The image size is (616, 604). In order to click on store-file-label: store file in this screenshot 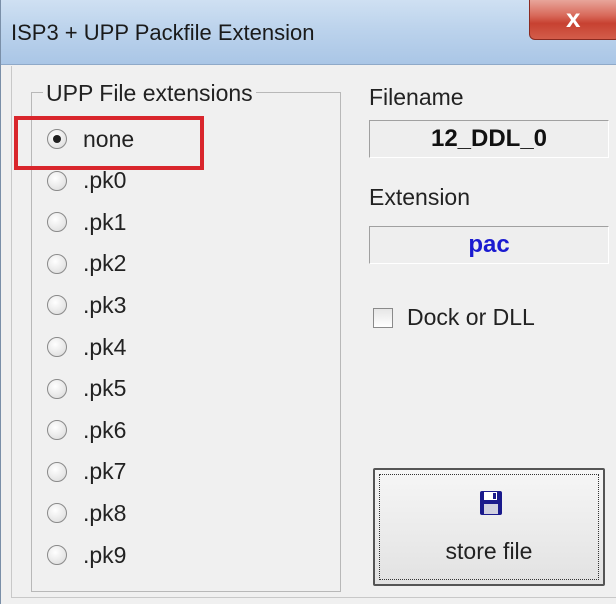, I will do `click(489, 551)`.